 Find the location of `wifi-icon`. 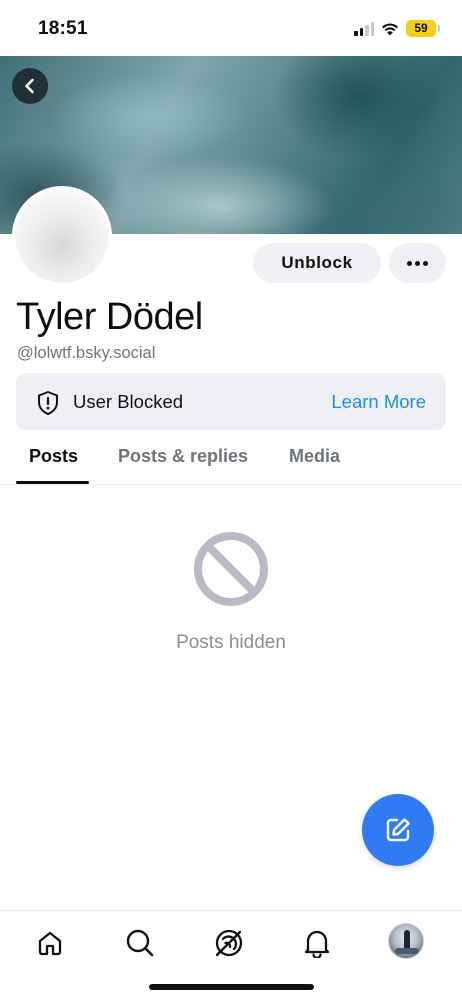

wifi-icon is located at coordinates (390, 28).